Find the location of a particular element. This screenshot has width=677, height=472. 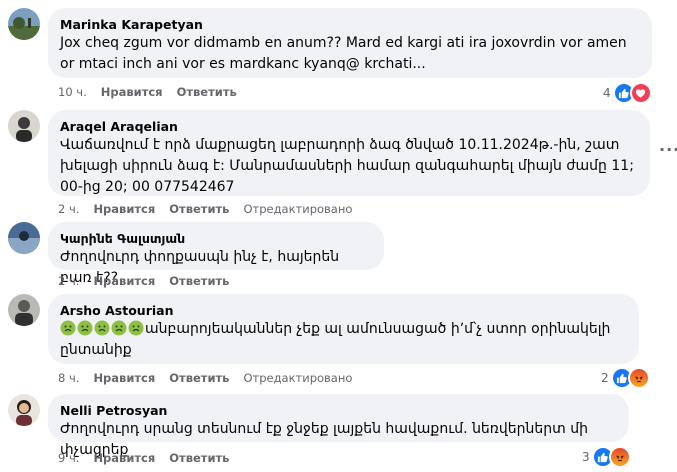

comment-time: 9 ч. is located at coordinates (68, 458).